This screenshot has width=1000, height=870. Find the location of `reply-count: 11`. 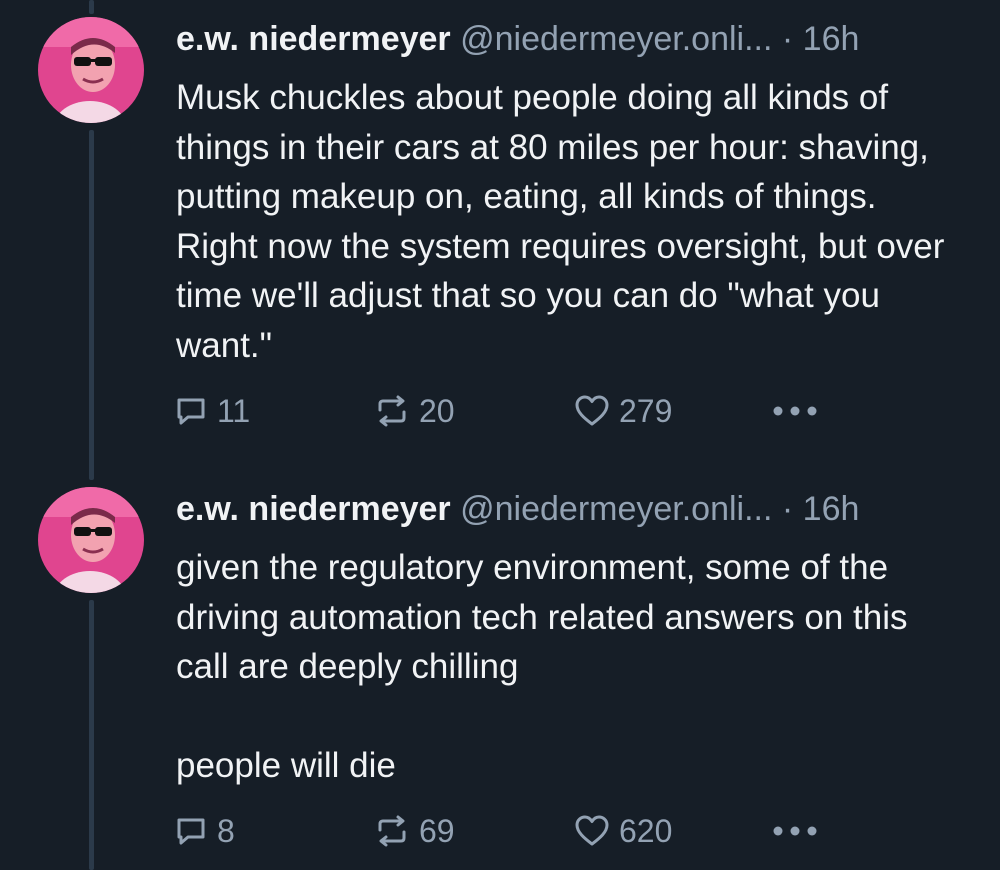

reply-count: 11 is located at coordinates (234, 410).